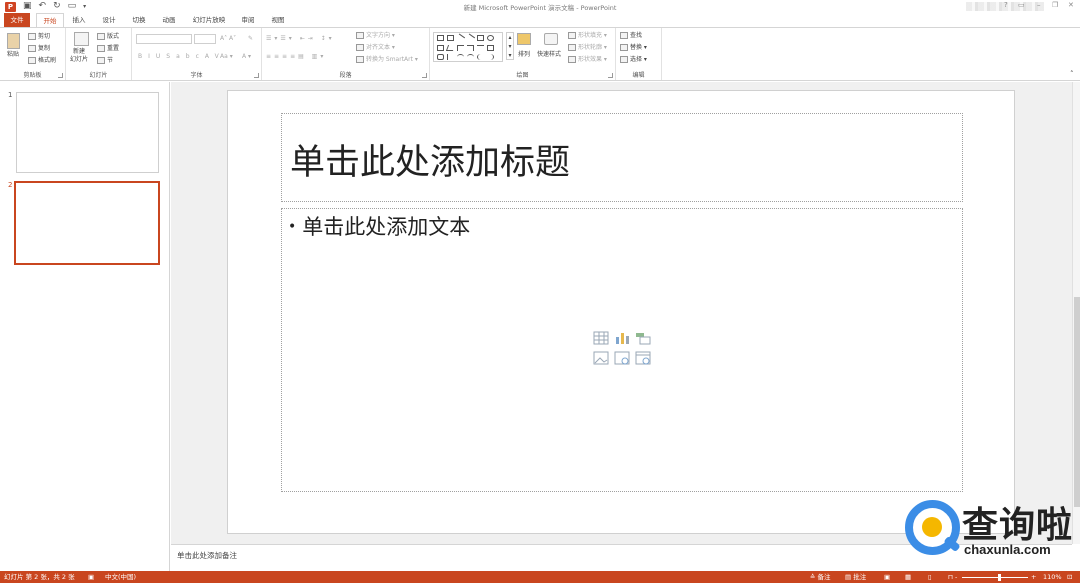  What do you see at coordinates (108, 36) in the screenshot?
I see `layout-button: 版式` at bounding box center [108, 36].